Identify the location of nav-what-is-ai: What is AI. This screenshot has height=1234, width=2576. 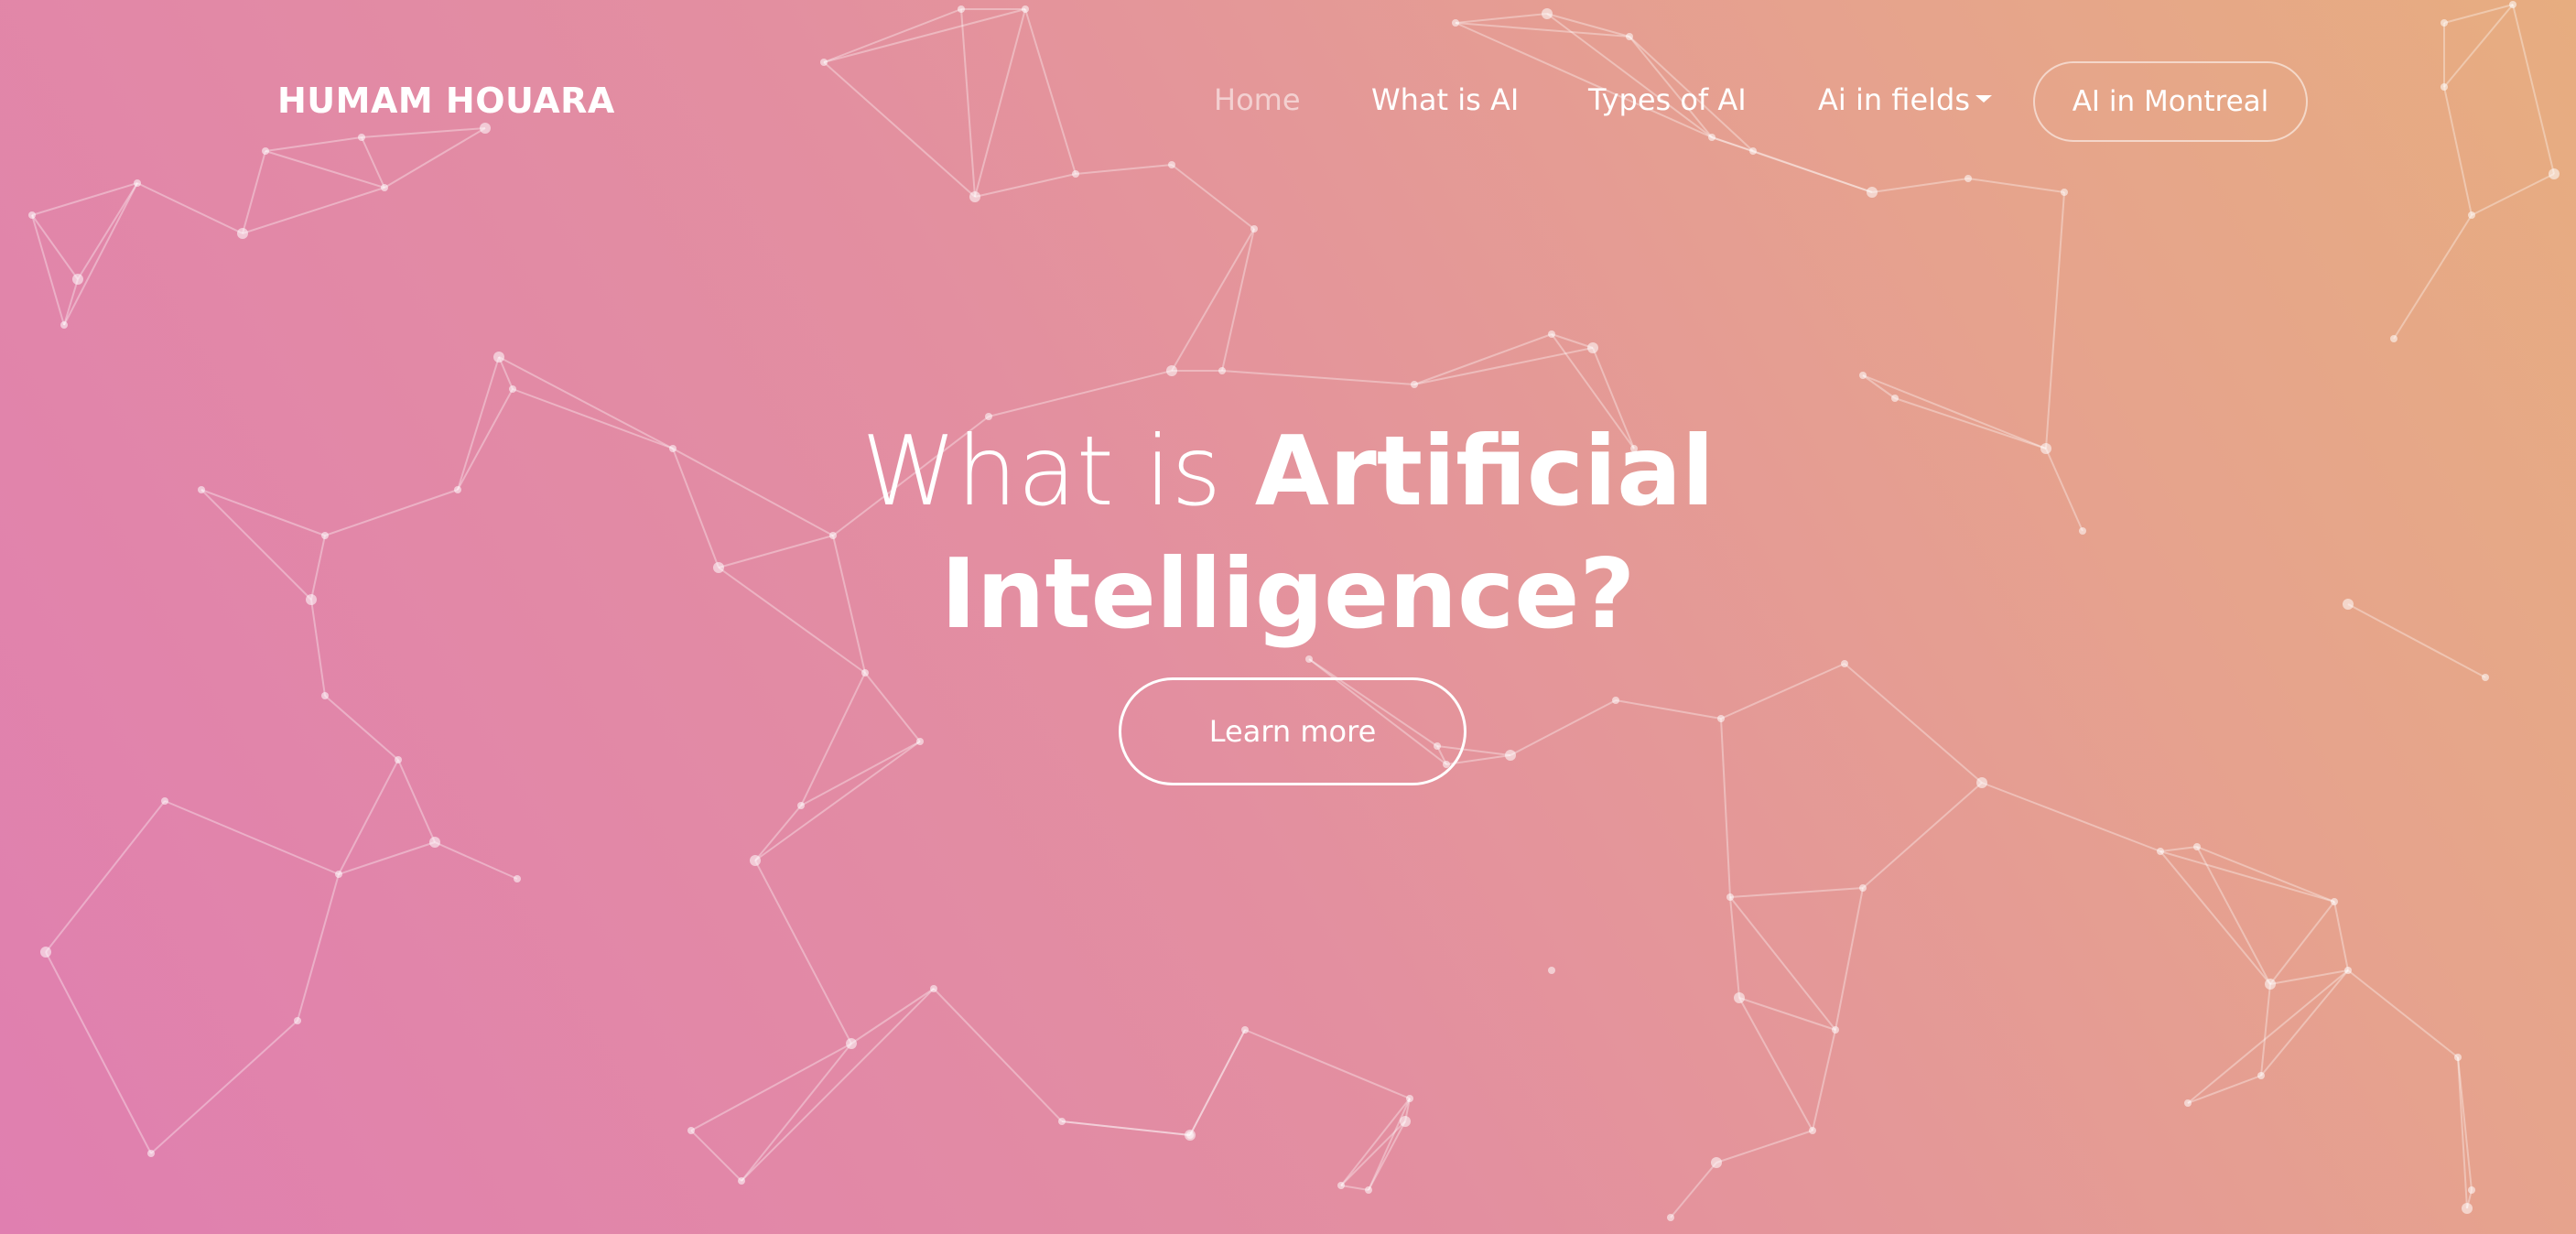
(1445, 99).